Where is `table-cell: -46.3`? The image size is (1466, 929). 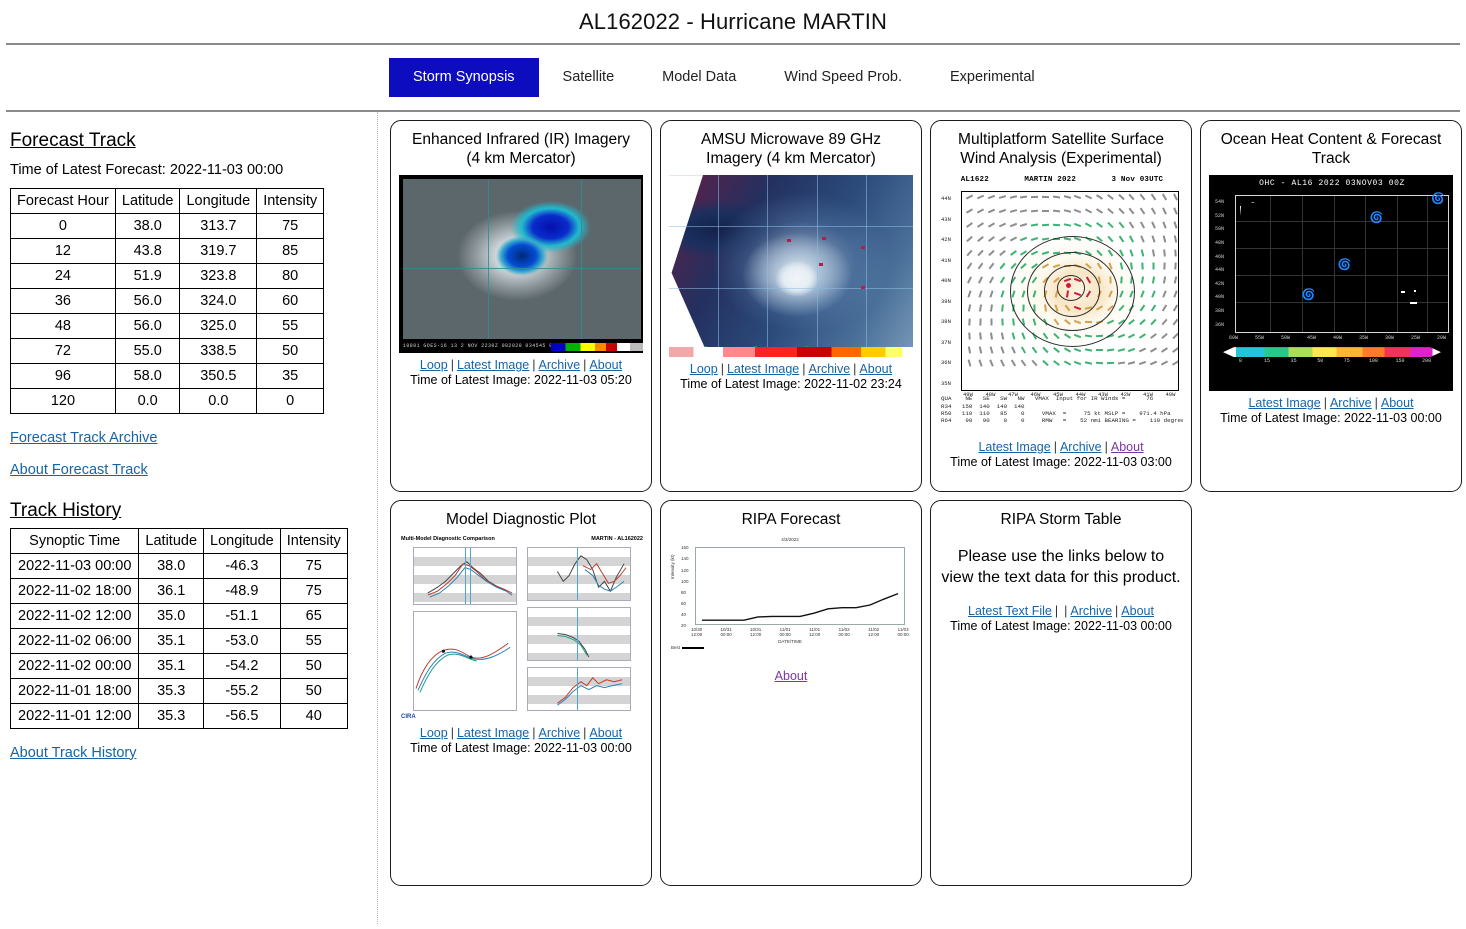
table-cell: -46.3 is located at coordinates (242, 565).